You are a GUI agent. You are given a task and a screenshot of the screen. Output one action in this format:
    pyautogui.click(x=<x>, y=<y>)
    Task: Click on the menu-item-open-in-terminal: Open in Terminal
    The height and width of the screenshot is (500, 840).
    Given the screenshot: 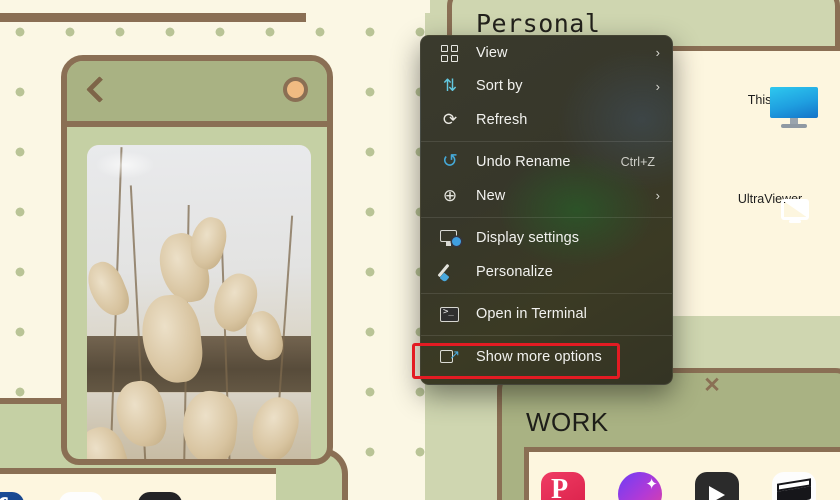 What is the action you would take?
    pyautogui.click(x=546, y=315)
    